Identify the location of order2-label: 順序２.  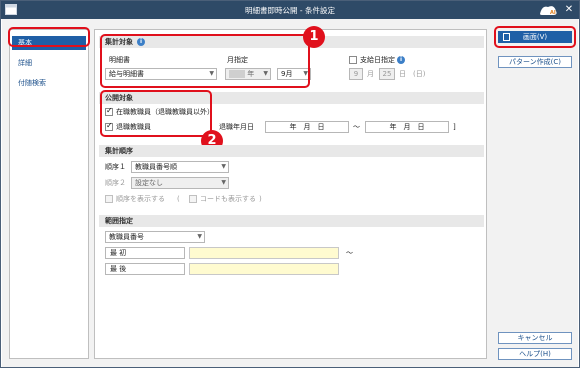
(115, 183).